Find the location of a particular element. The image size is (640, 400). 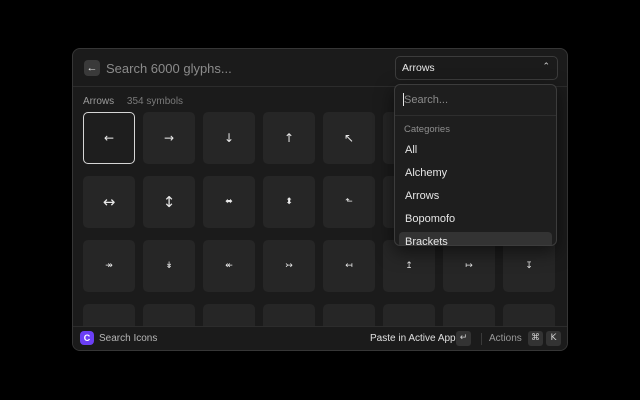

glyph-cell: ⬑ is located at coordinates (349, 202).